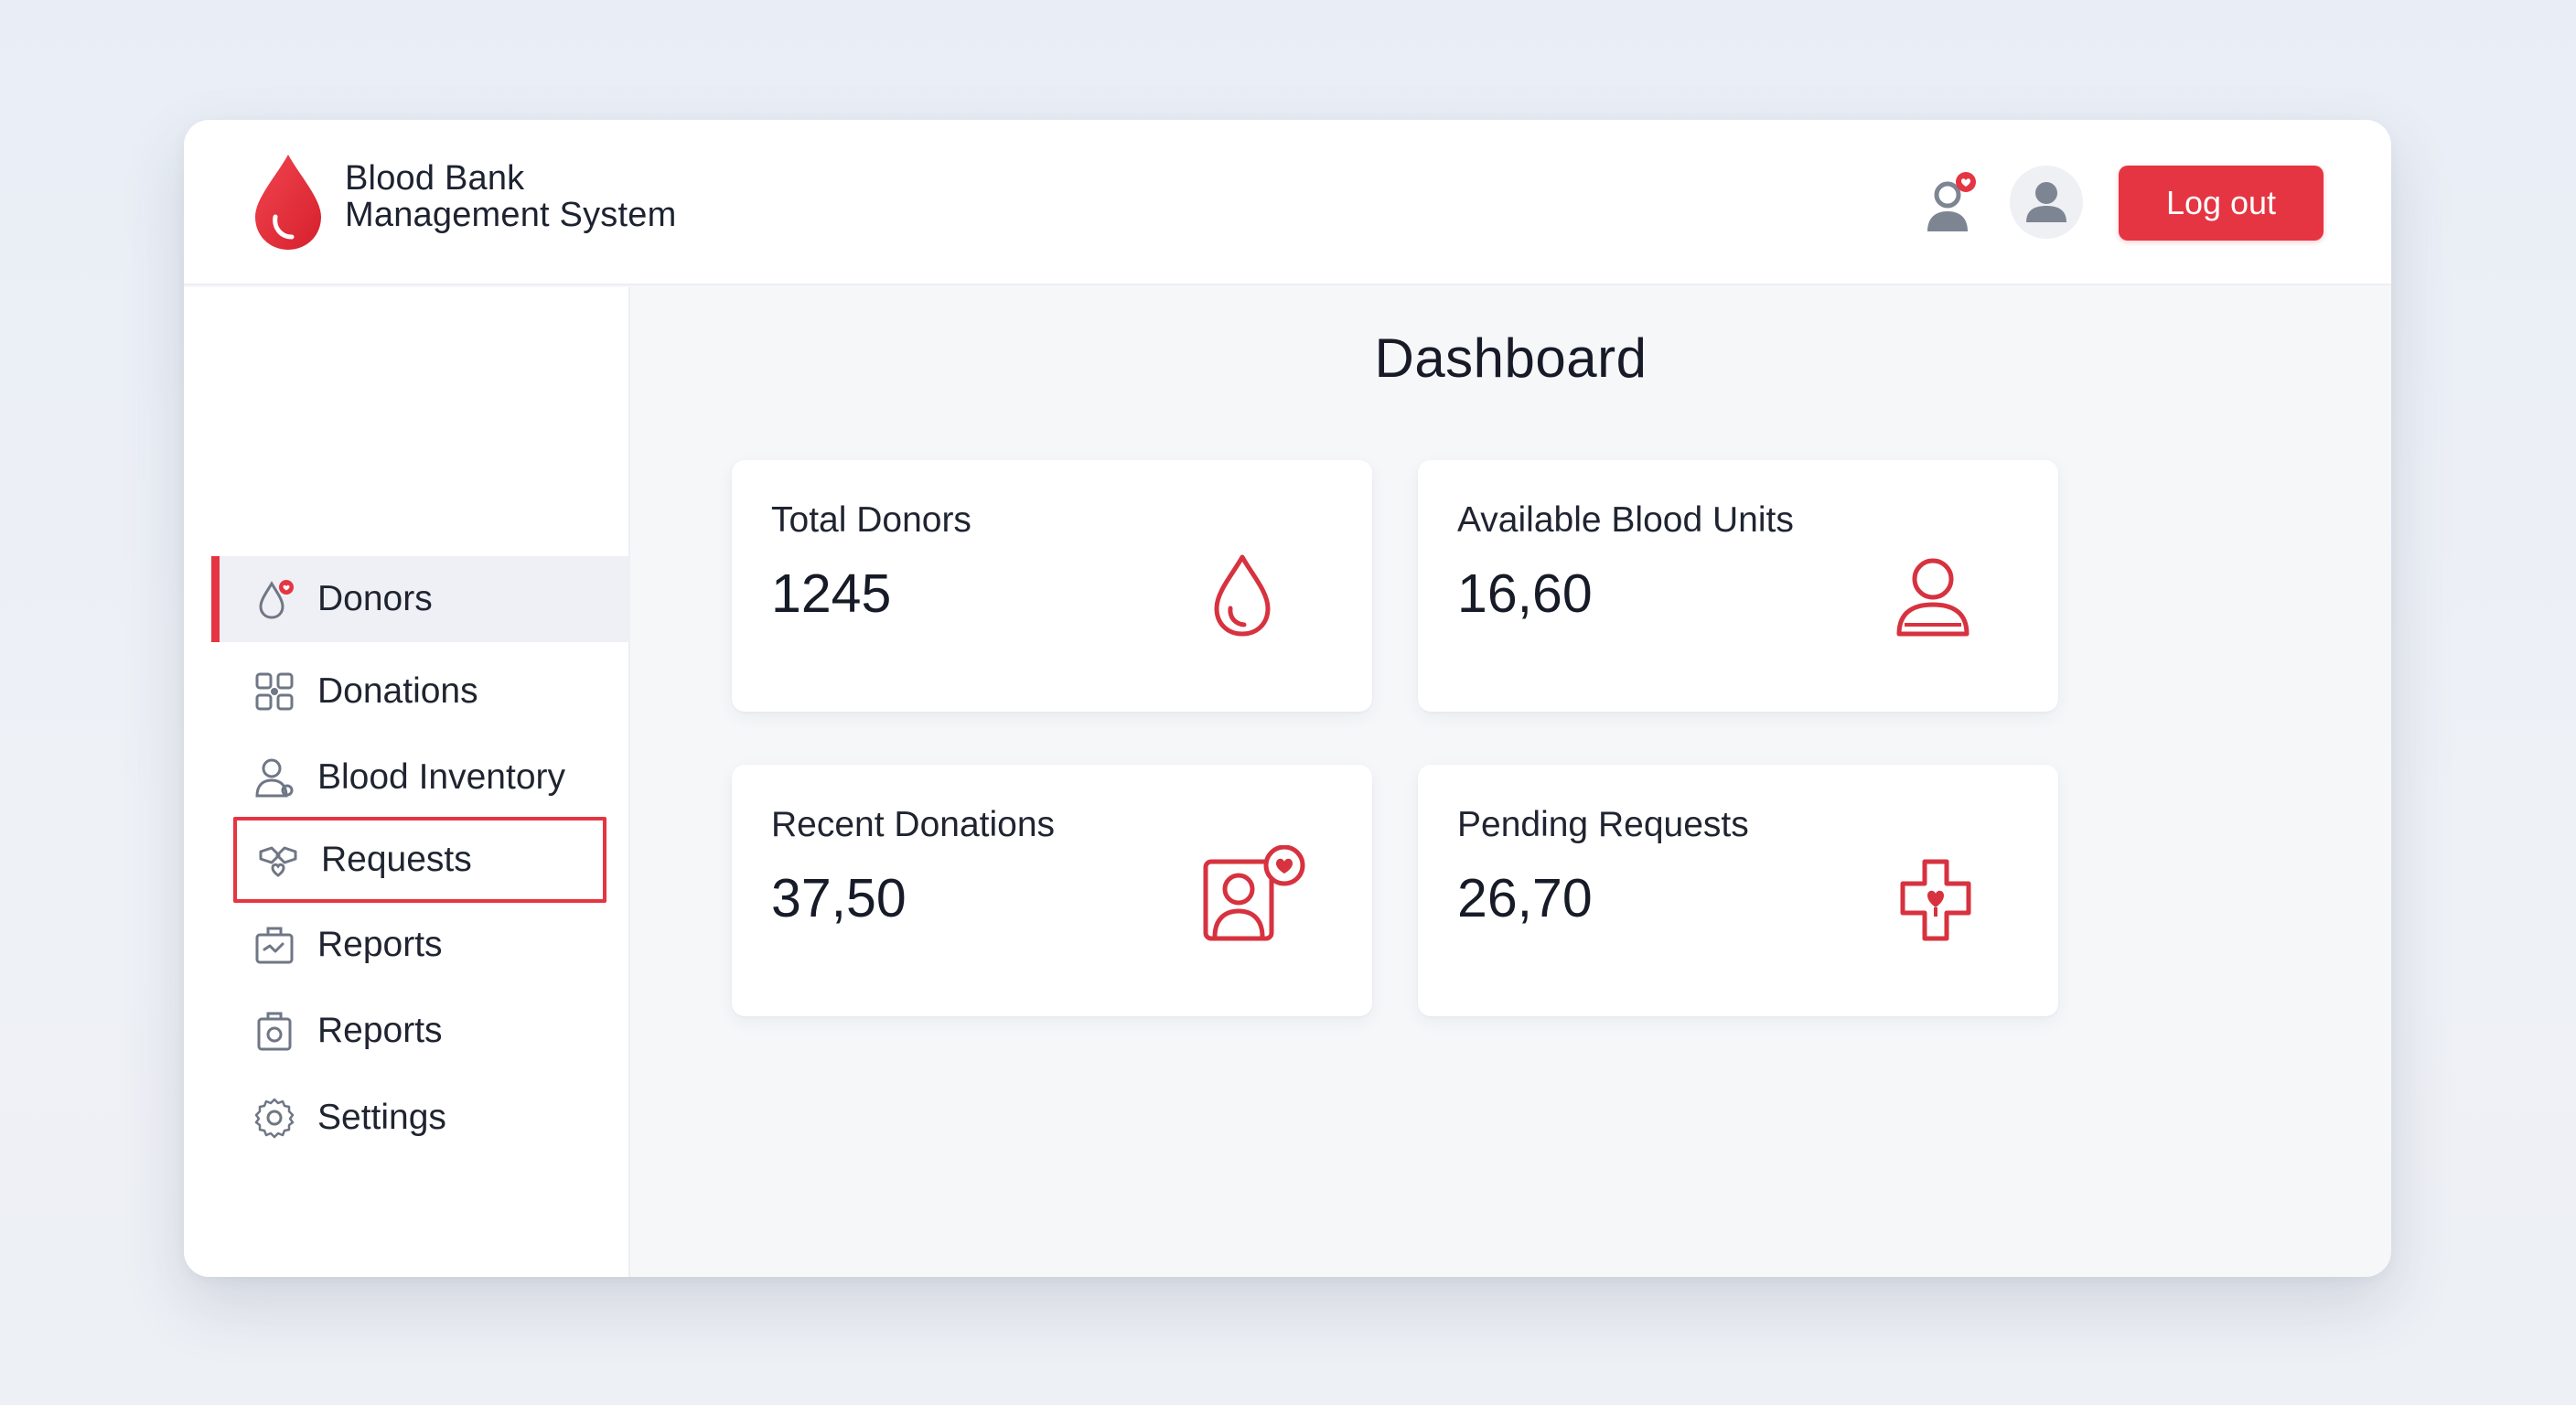 The height and width of the screenshot is (1405, 2576). Describe the element at coordinates (397, 691) in the screenshot. I see `sidebar-item-label: Donations` at that location.